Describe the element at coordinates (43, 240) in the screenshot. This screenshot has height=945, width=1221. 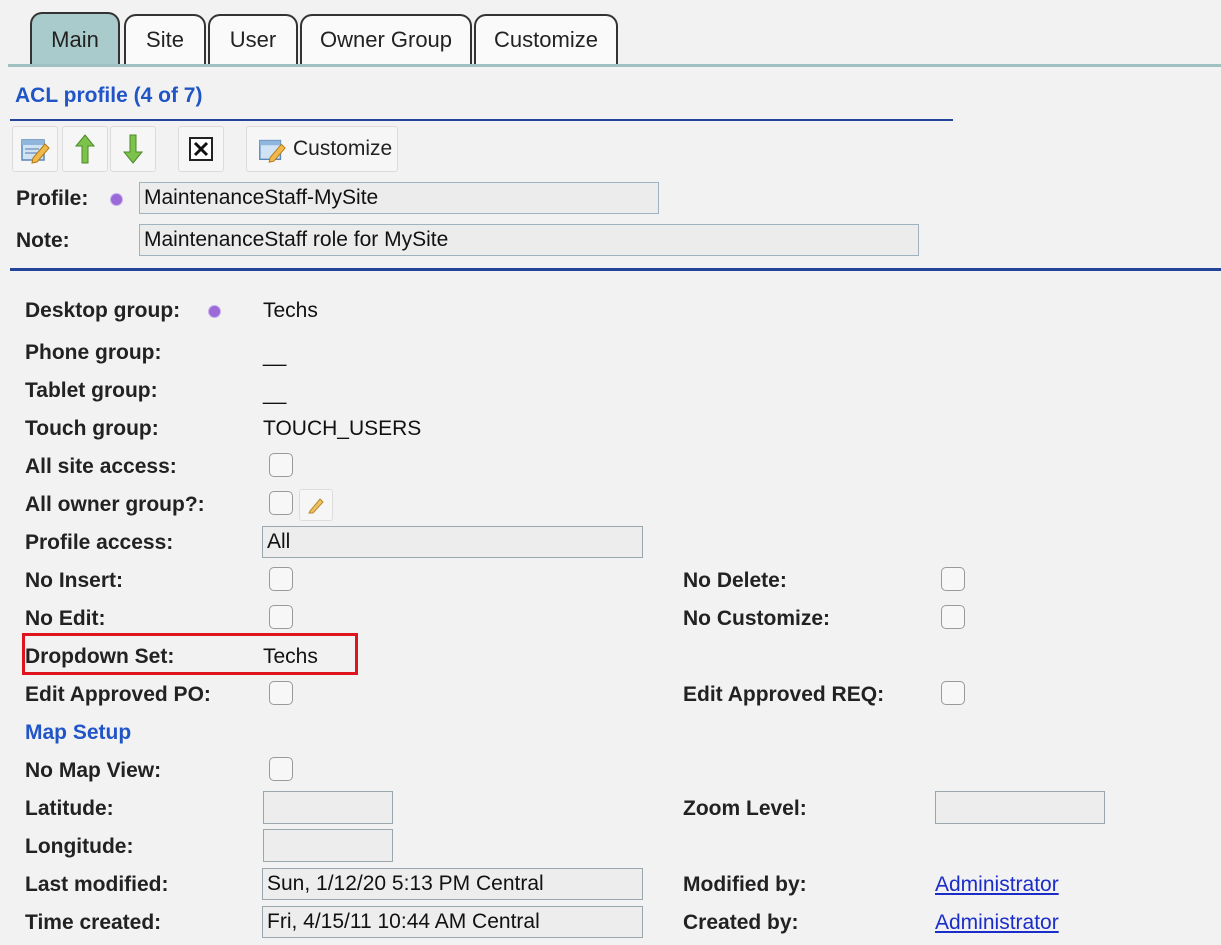
I see `note-label: Note:` at that location.